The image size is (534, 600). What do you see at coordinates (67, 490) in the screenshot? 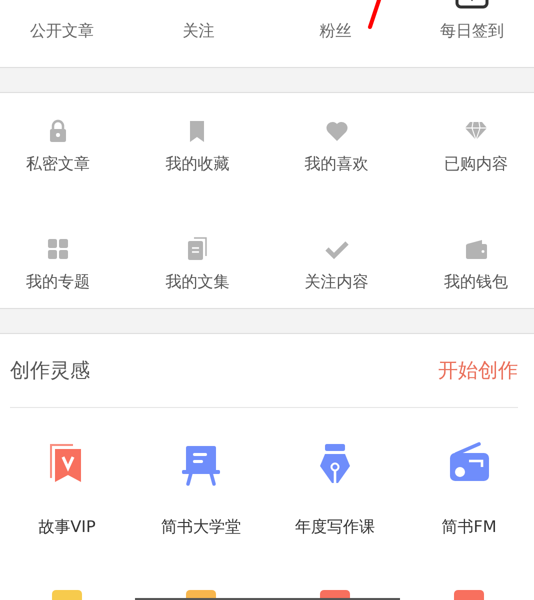
I see `tool-item: 故事VIP` at bounding box center [67, 490].